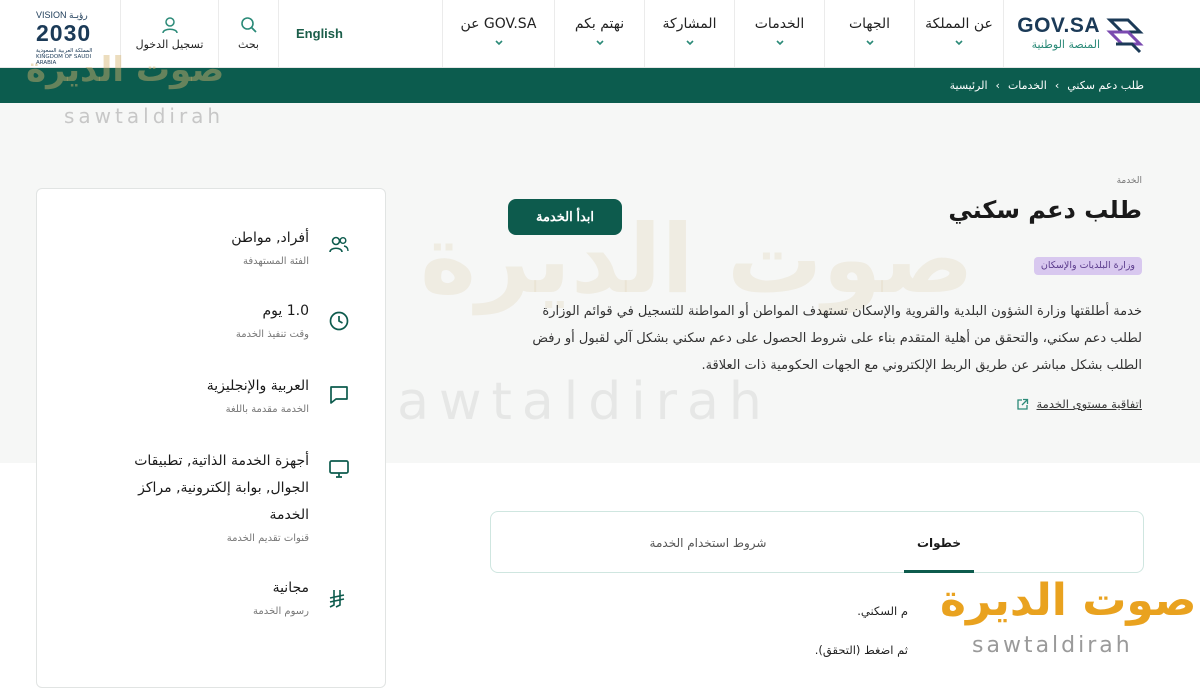 The width and height of the screenshot is (1200, 688). I want to click on nav-label: عن GOV.SA, so click(498, 23).